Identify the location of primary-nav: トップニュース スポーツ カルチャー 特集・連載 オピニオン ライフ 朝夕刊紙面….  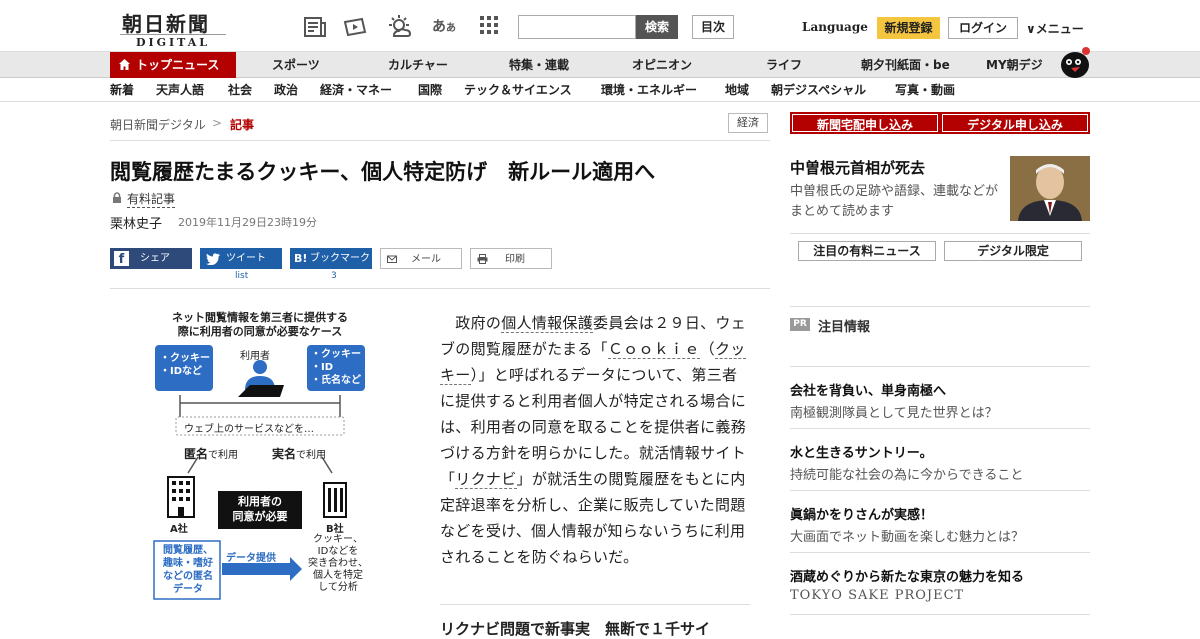
(600, 62).